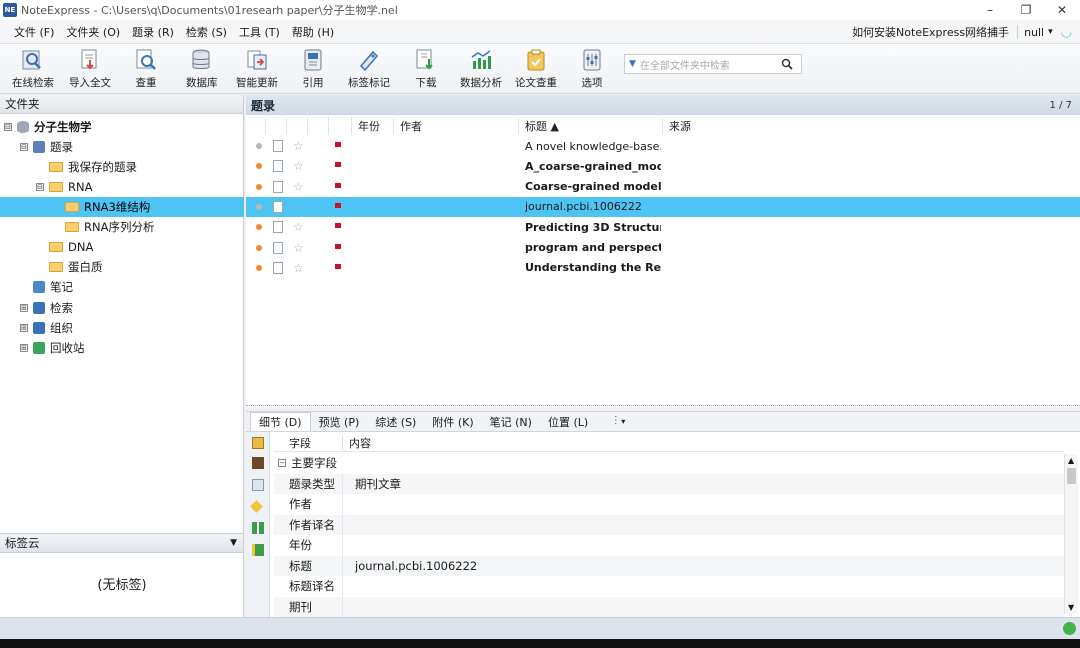  What do you see at coordinates (663, 166) in the screenshot?
I see `record-row: ☆ A_coarse-grained_mode` at bounding box center [663, 166].